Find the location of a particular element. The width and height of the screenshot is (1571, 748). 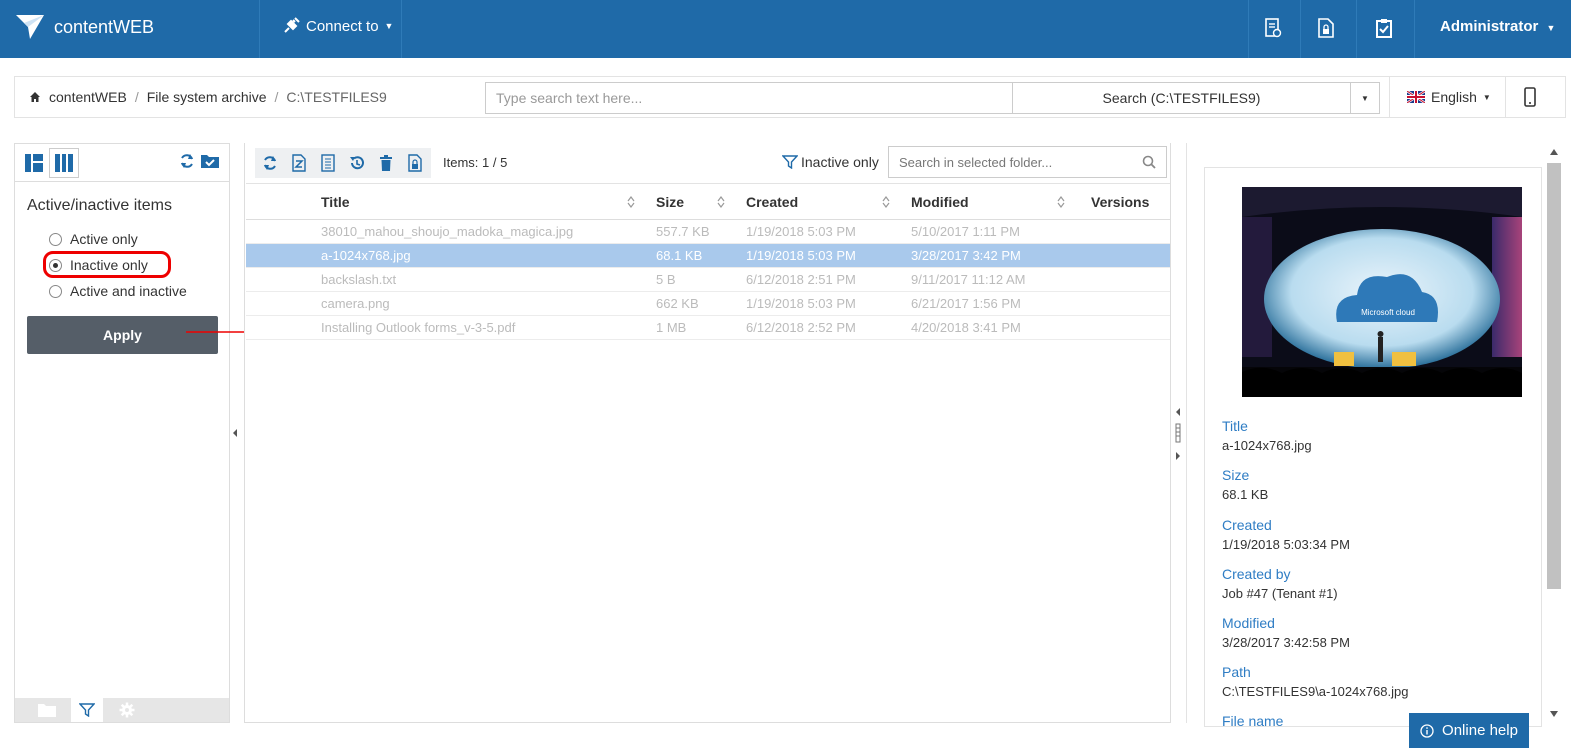

resize-handle-right is located at coordinates (1178, 434).